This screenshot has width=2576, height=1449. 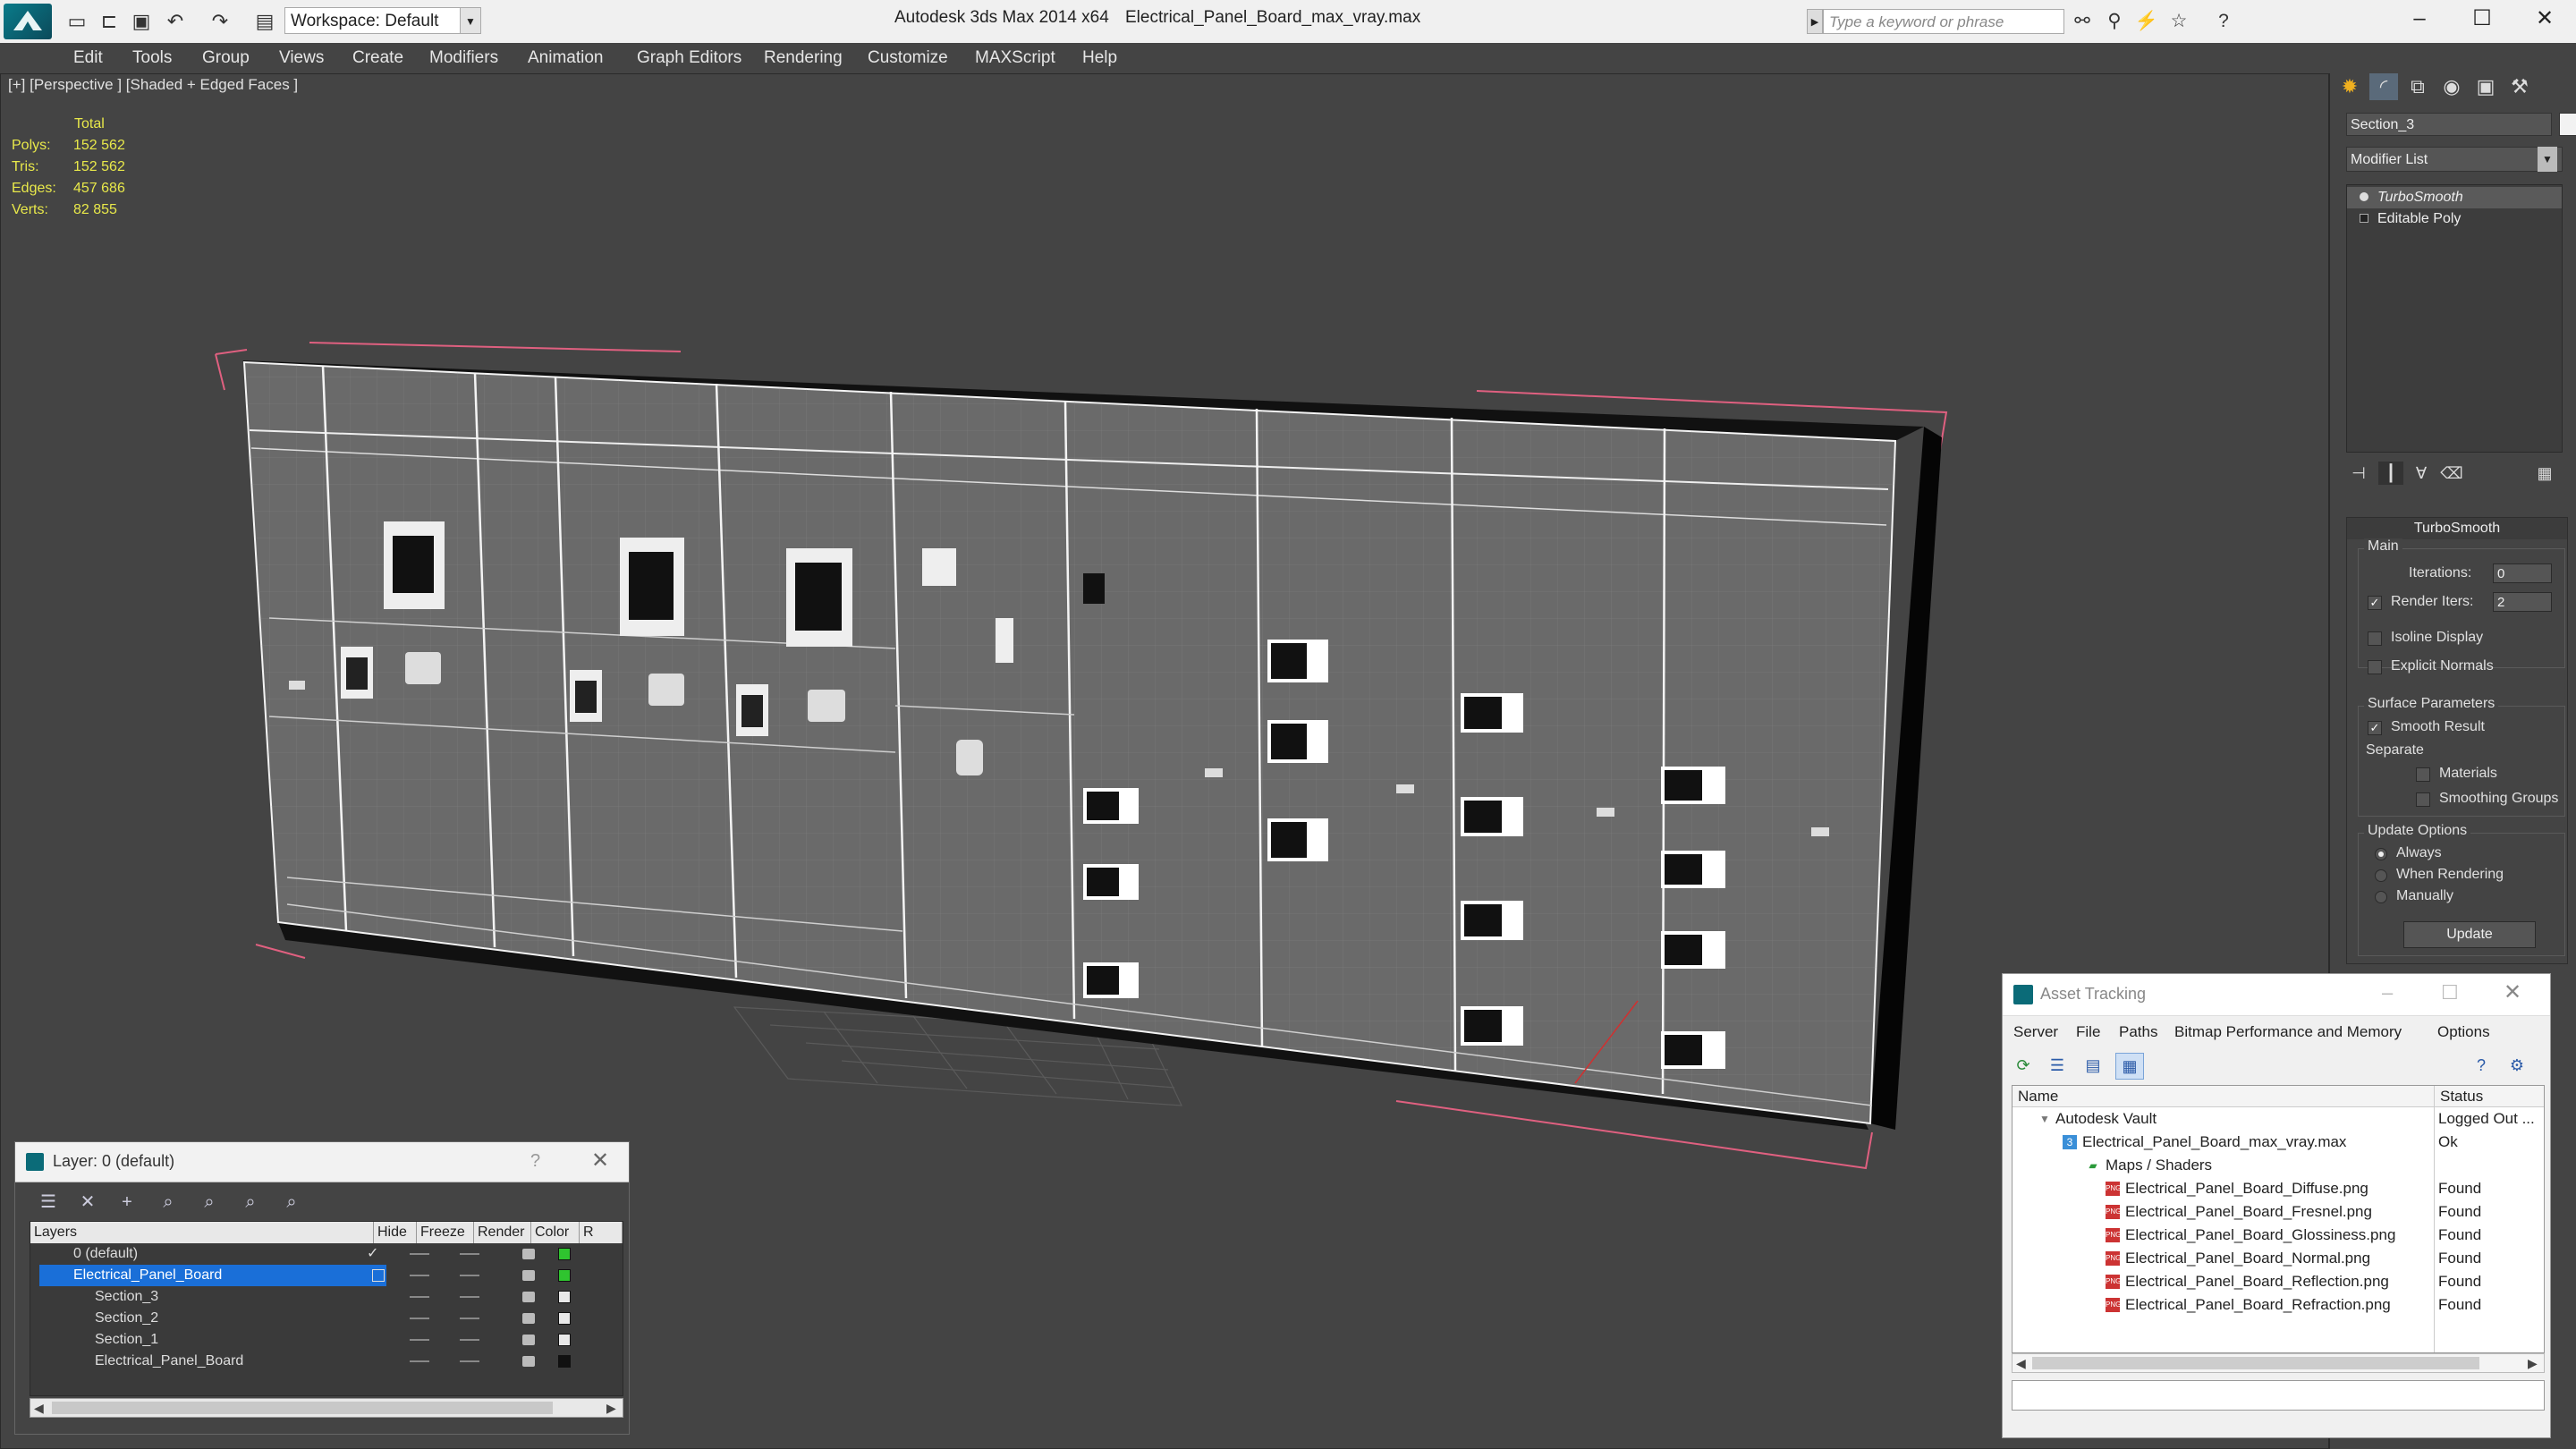 What do you see at coordinates (2381, 854) in the screenshot?
I see `always-radio` at bounding box center [2381, 854].